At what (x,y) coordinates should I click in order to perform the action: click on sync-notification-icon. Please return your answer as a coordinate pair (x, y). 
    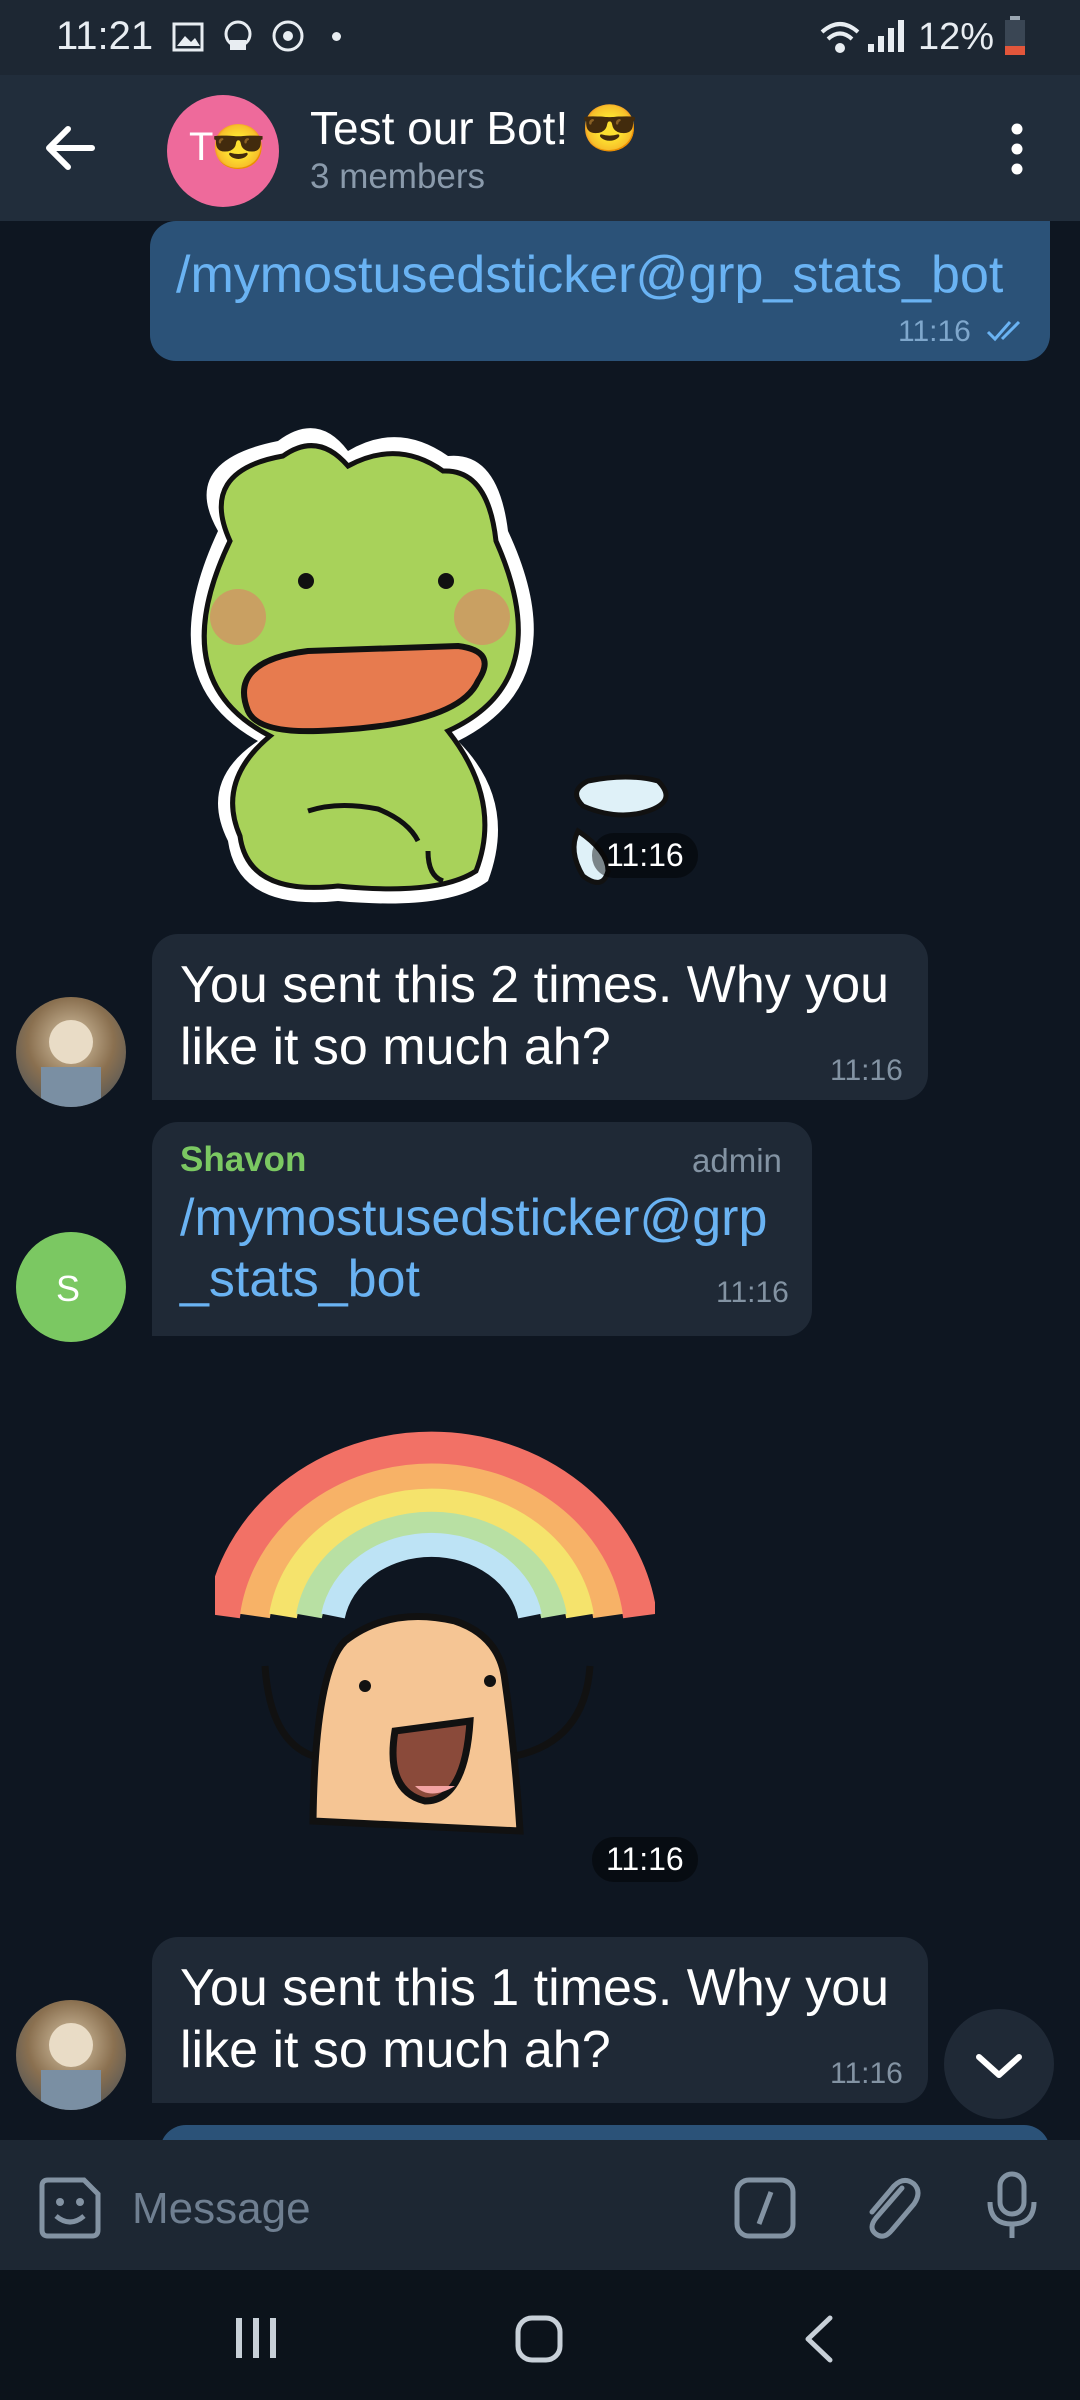
    Looking at the image, I should click on (288, 36).